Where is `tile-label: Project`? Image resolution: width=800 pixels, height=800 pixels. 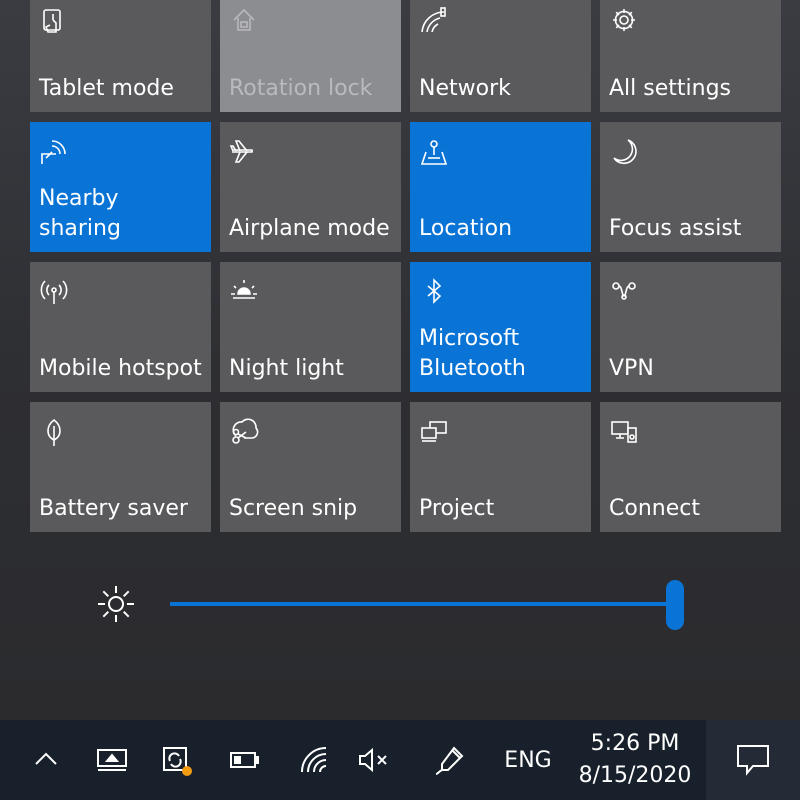 tile-label: Project is located at coordinates (457, 508).